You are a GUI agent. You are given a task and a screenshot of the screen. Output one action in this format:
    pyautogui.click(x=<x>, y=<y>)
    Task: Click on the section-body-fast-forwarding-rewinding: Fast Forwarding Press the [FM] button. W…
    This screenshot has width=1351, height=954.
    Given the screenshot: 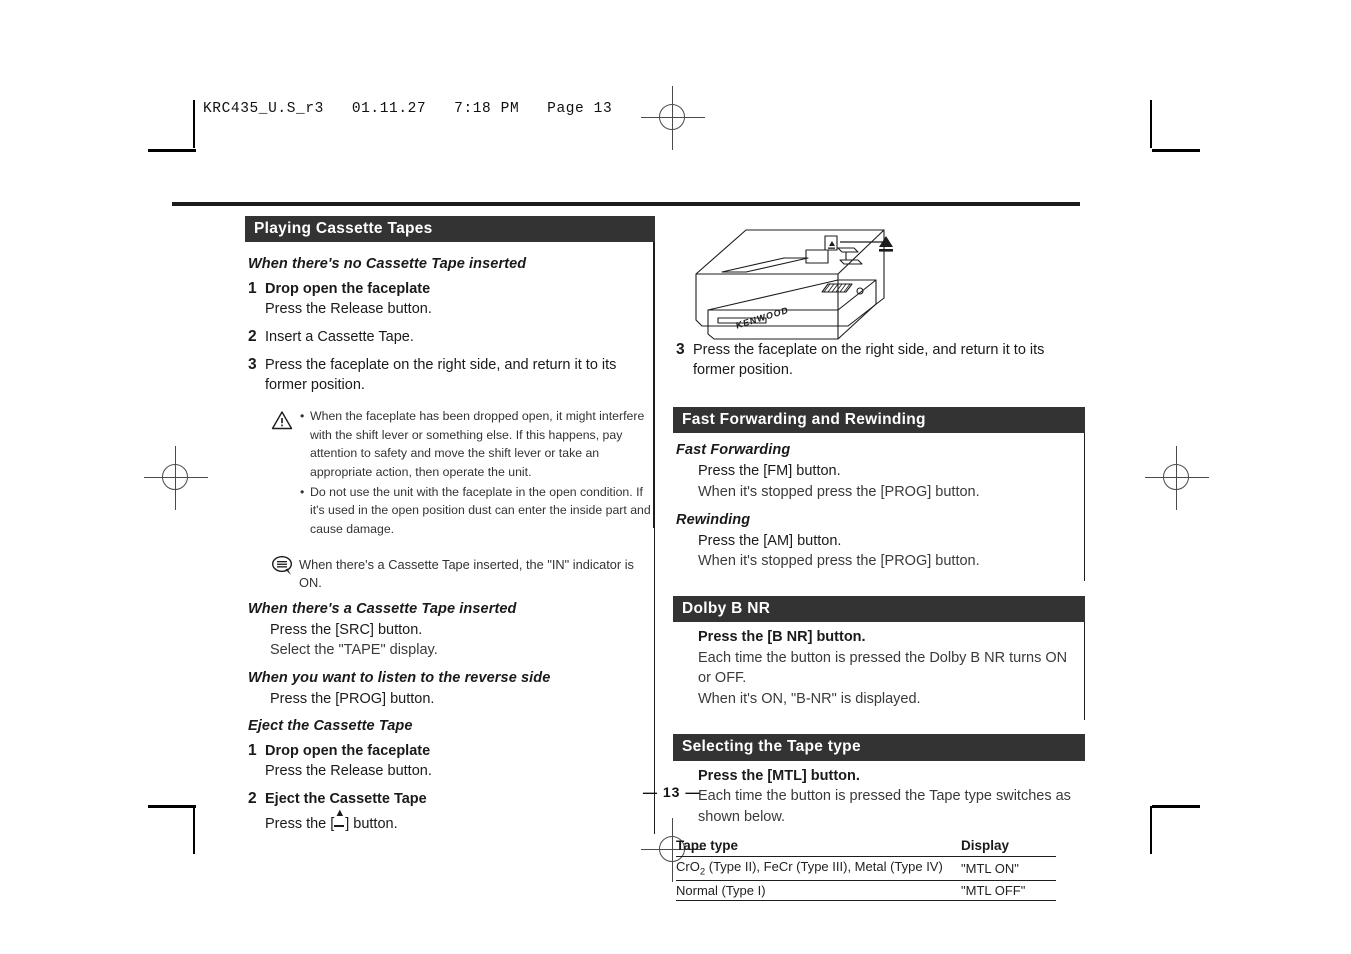 What is the action you would take?
    pyautogui.click(x=879, y=507)
    